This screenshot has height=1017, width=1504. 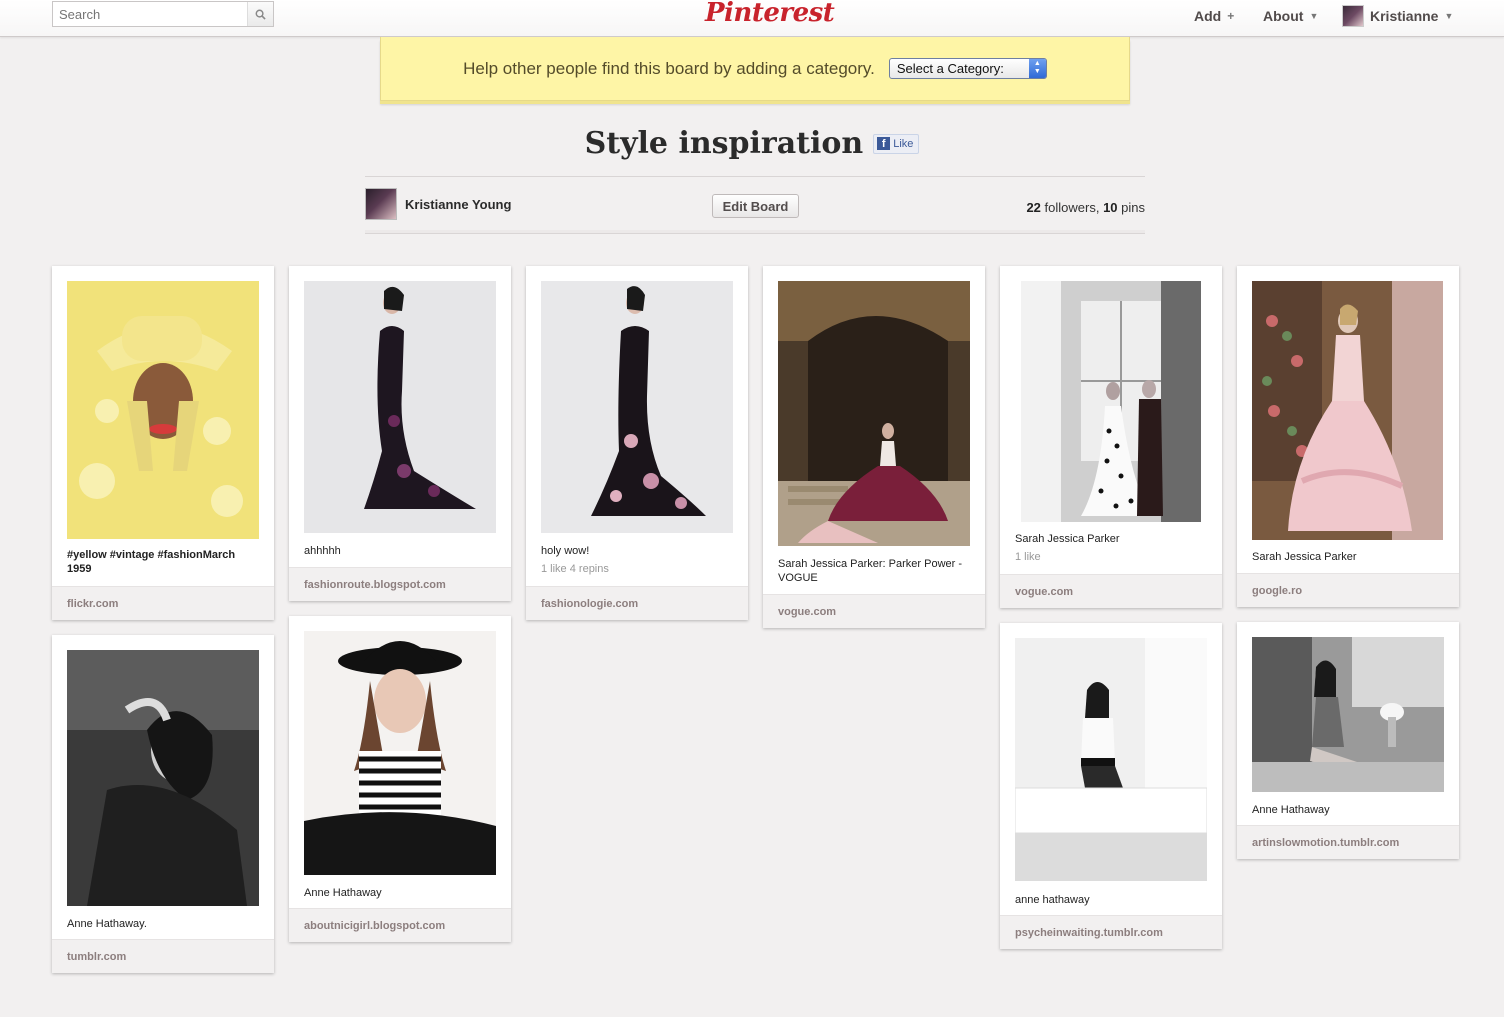 I want to click on pins-count: 10, so click(x=1110, y=207).